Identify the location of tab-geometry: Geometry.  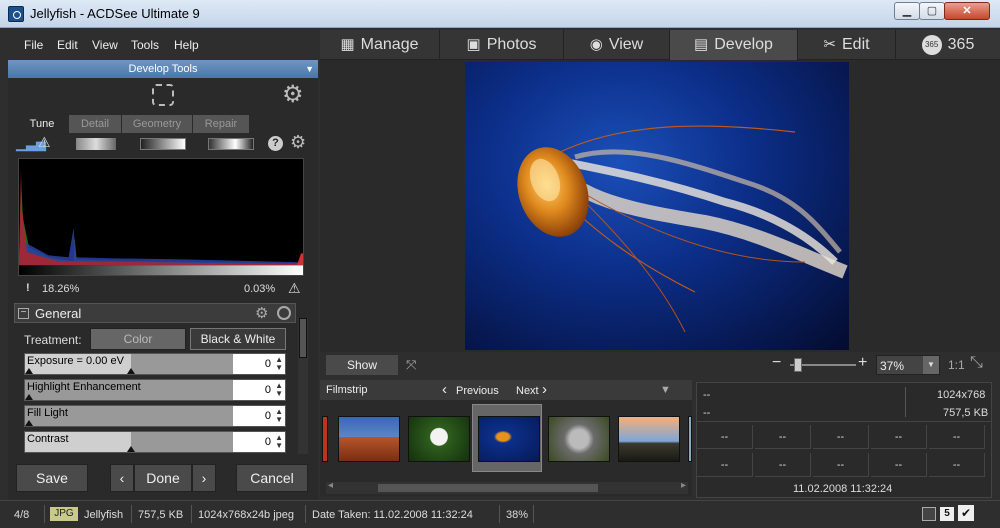
(157, 124).